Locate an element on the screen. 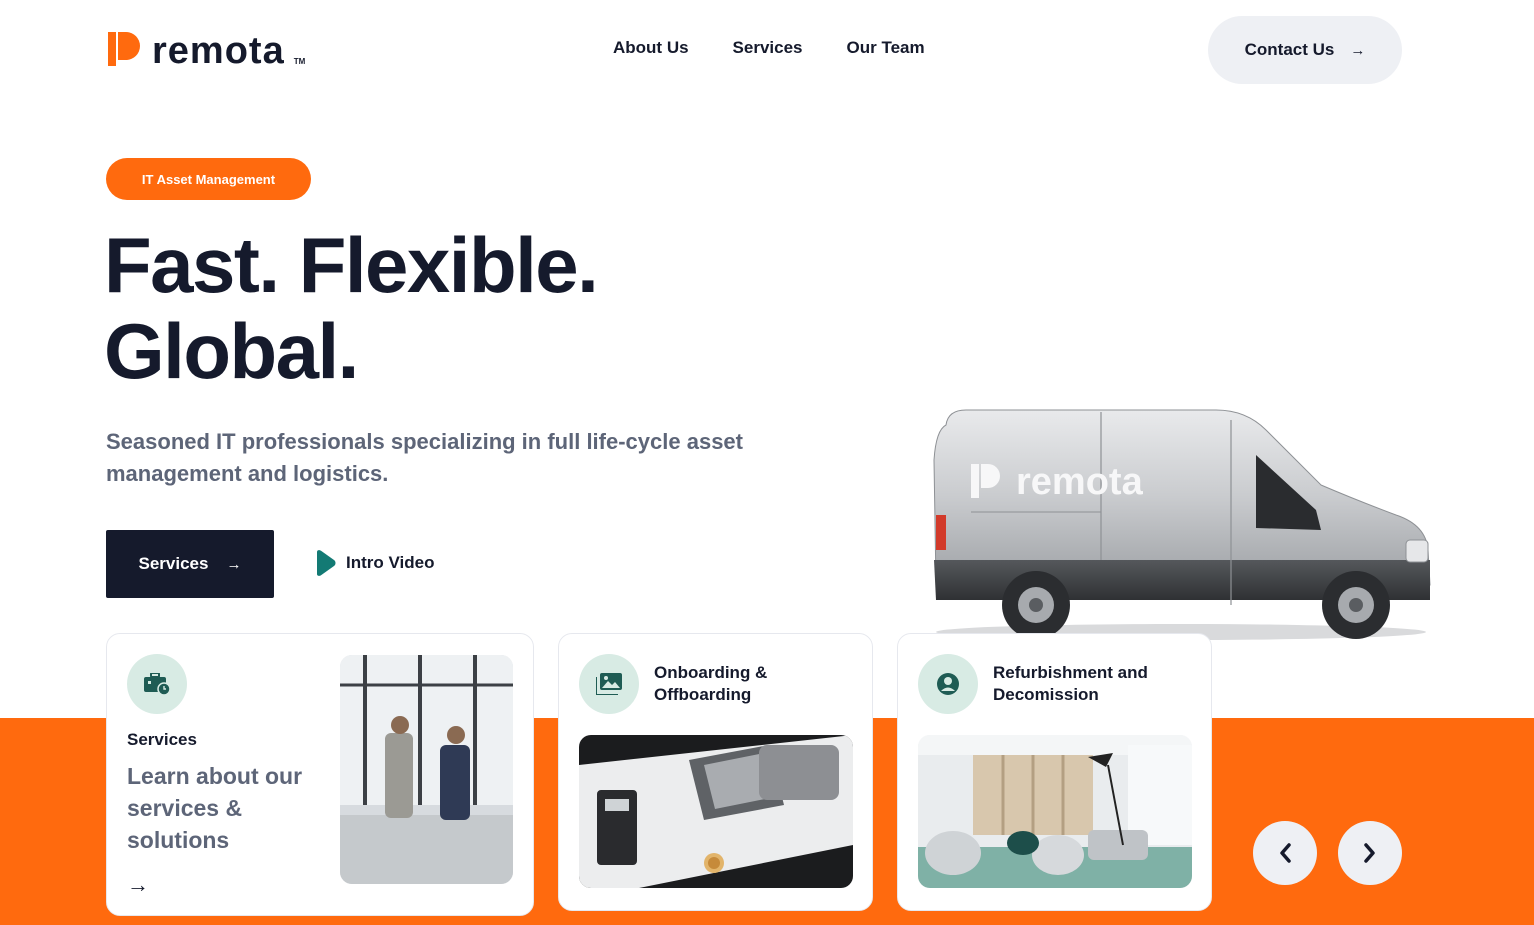  nav-about-us: About Us is located at coordinates (651, 48).